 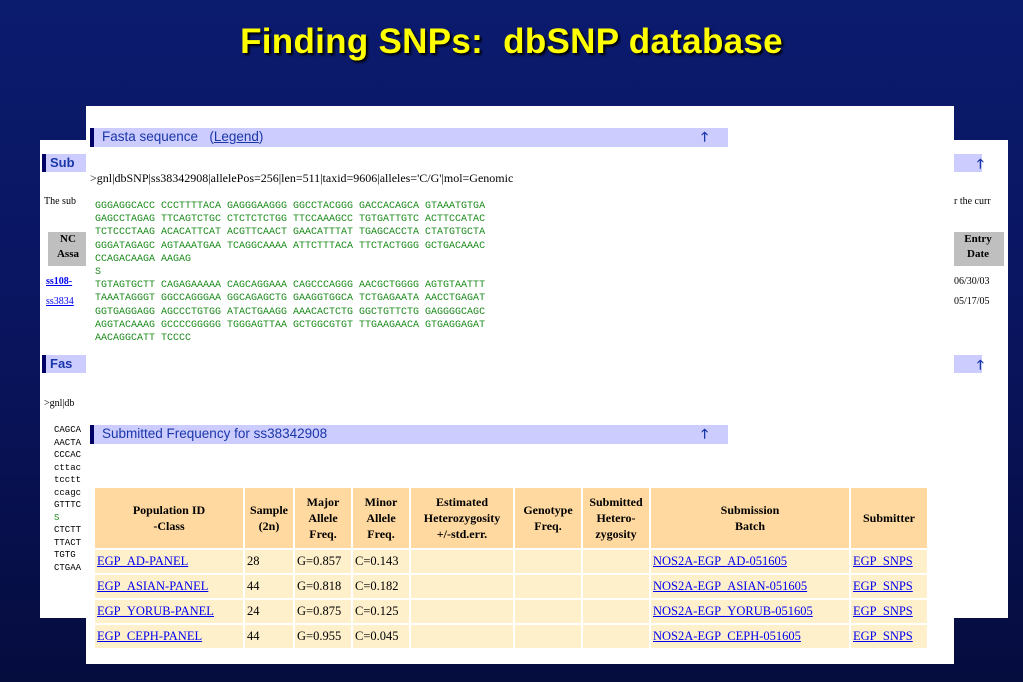 What do you see at coordinates (462, 518) in the screenshot?
I see `col-header-heterozygosity: Estimated Heterozygosity +/-std.err.` at bounding box center [462, 518].